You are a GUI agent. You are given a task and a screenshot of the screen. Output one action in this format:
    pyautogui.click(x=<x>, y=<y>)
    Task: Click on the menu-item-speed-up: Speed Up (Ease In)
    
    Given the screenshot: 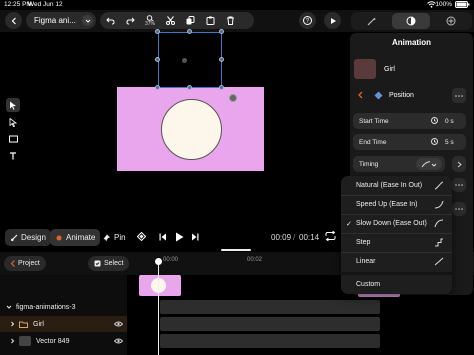 What is the action you would take?
    pyautogui.click(x=396, y=204)
    